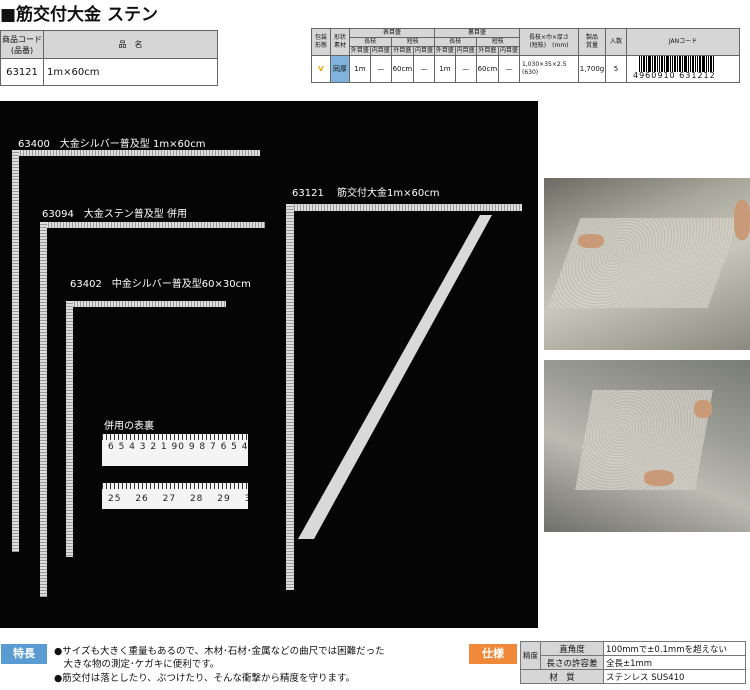 The width and height of the screenshot is (750, 690). I want to click on scale-back-digits: 25 26 27 28 29 30, so click(178, 499).